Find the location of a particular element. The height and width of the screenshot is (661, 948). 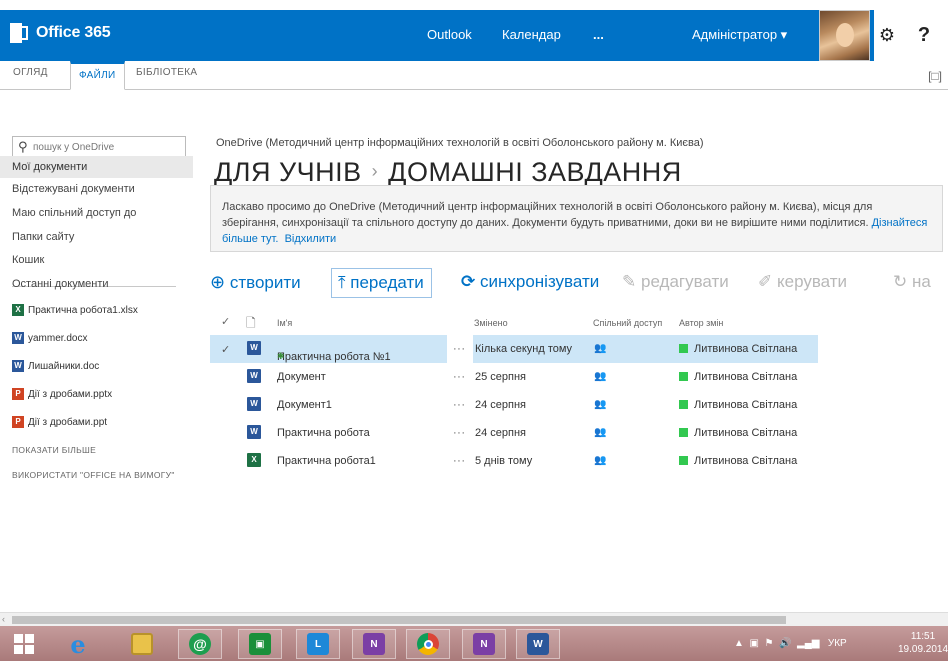

chrome-icon is located at coordinates (428, 644).